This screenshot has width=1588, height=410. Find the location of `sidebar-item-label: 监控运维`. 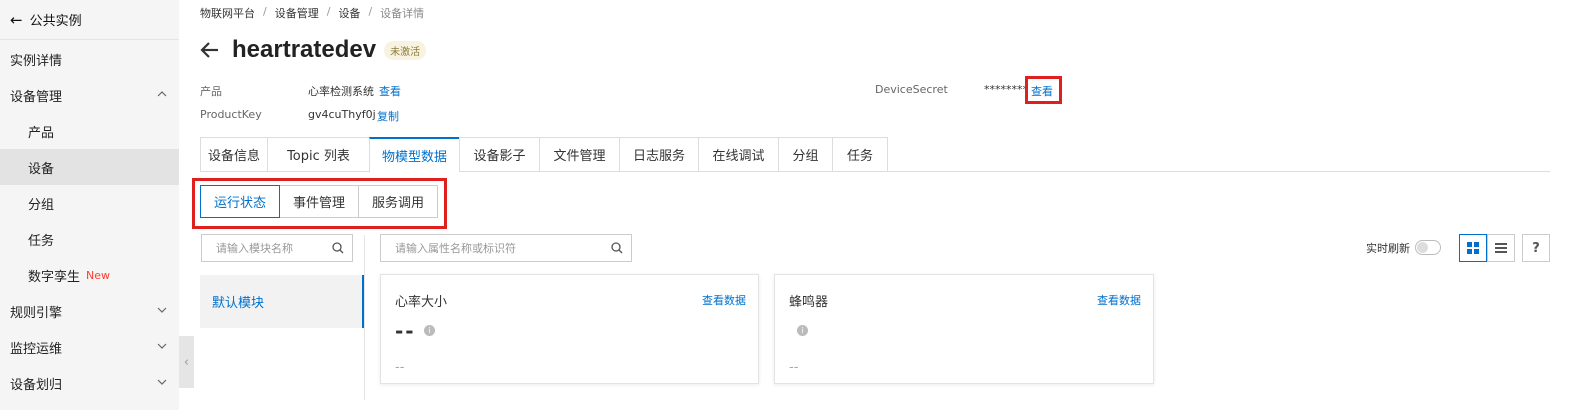

sidebar-item-label: 监控运维 is located at coordinates (36, 349).